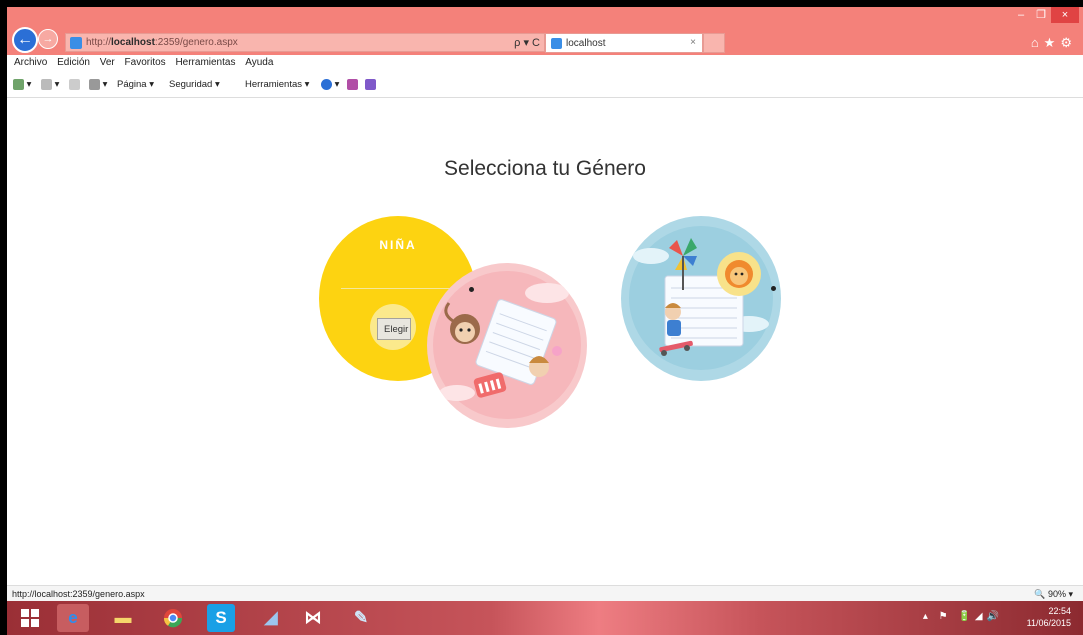  I want to click on menu-edicion: Edición, so click(73, 63).